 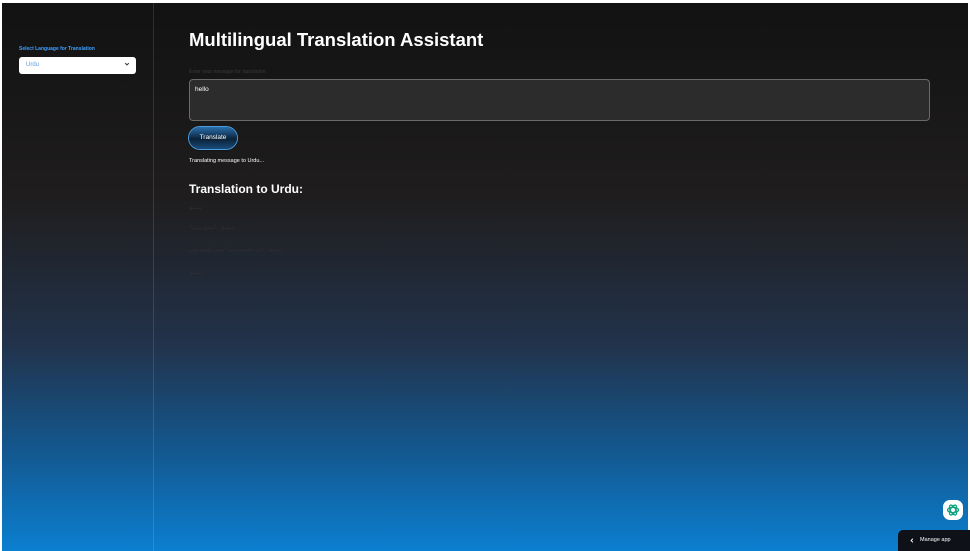 What do you see at coordinates (202, 89) in the screenshot?
I see `message-input-value: hello` at bounding box center [202, 89].